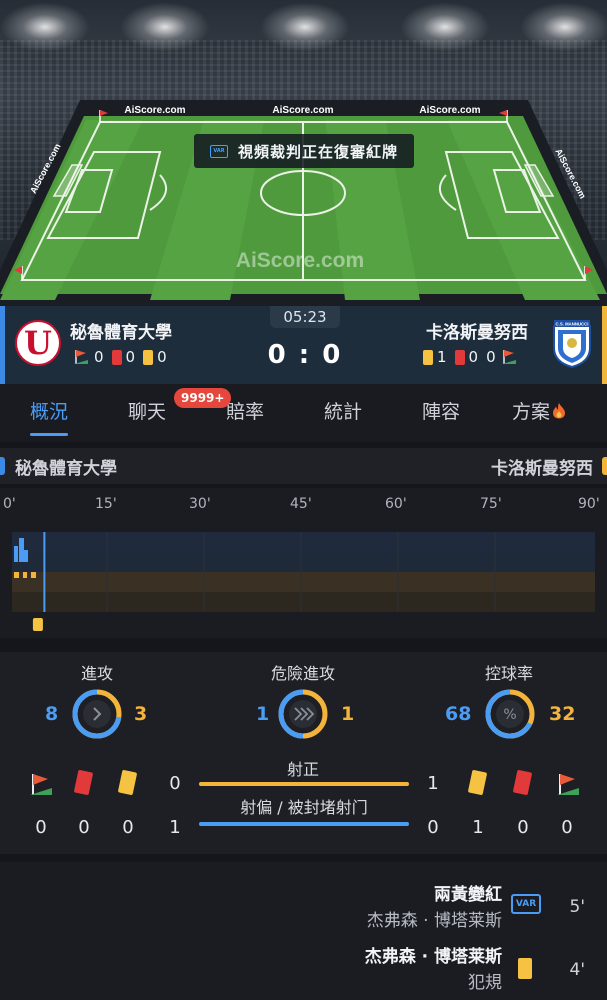 The image size is (607, 1000). I want to click on home-color-marker, so click(2, 466).